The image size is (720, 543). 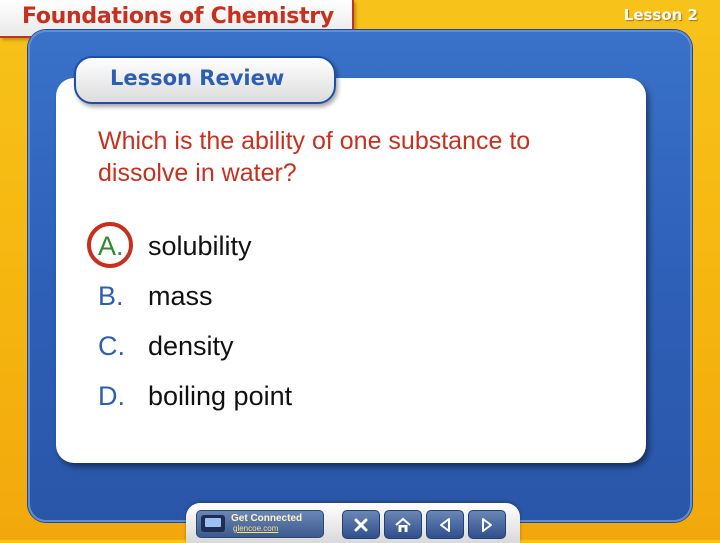 I want to click on choice-b: B. mass, so click(x=155, y=296).